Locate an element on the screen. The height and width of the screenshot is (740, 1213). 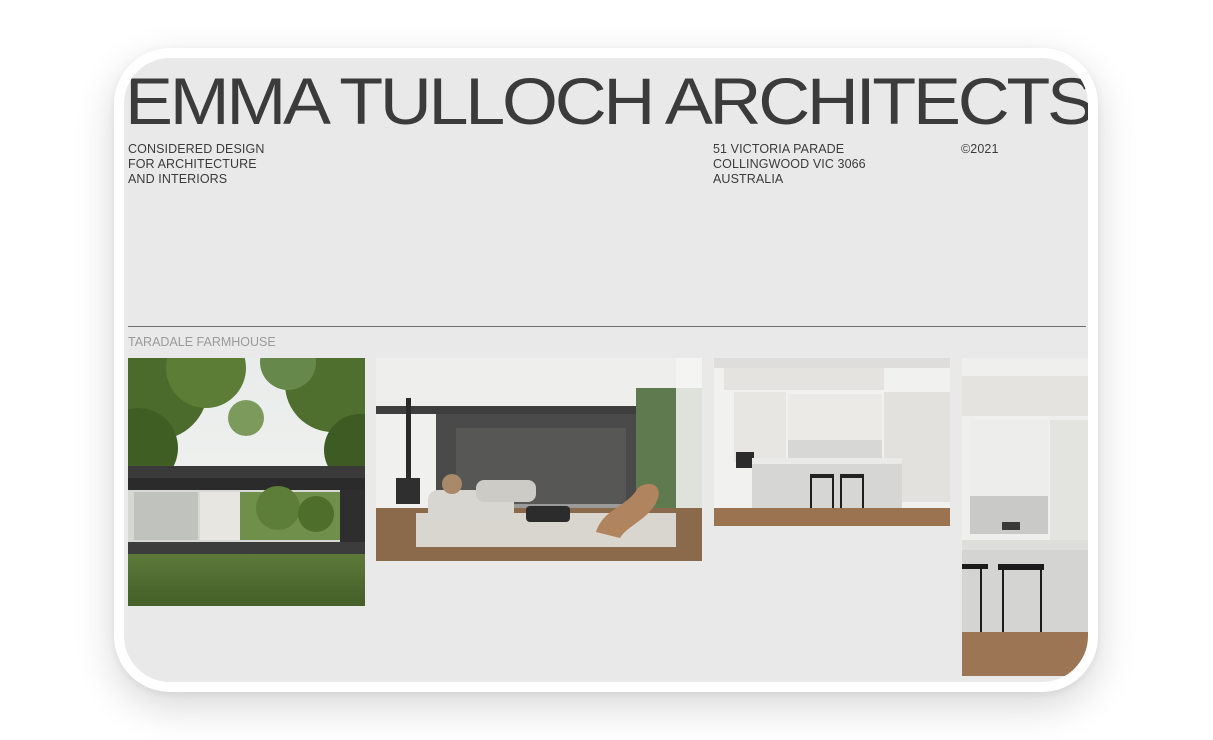
section-divider is located at coordinates (607, 326).